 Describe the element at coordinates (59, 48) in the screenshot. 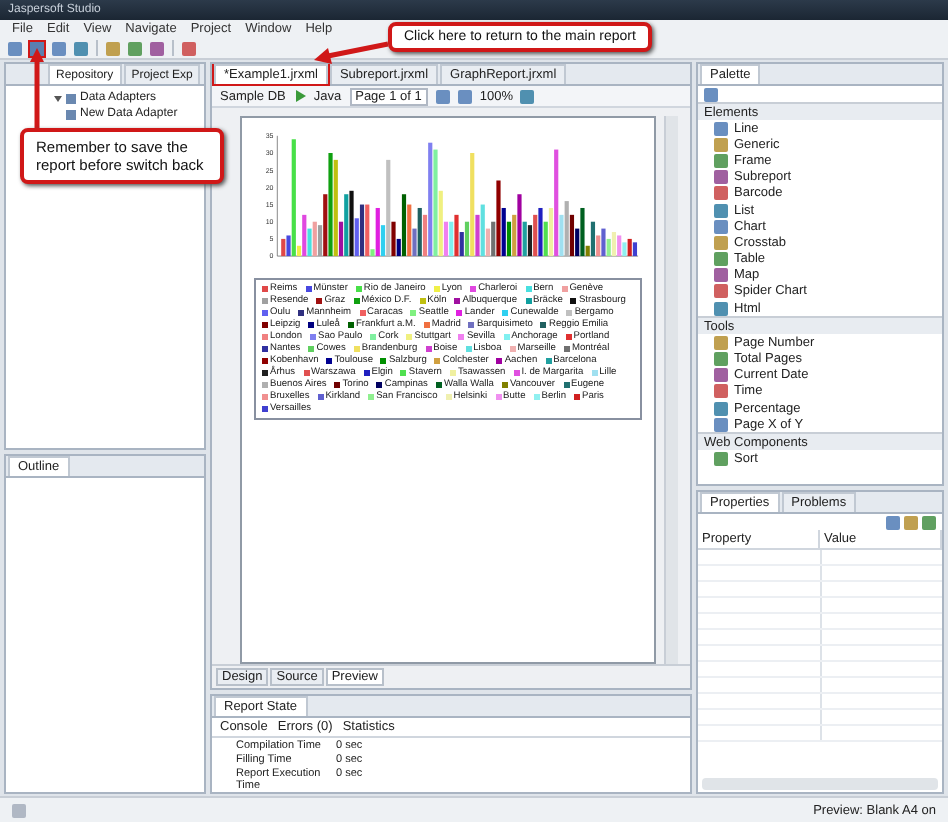

I see `save-all-icon` at that location.